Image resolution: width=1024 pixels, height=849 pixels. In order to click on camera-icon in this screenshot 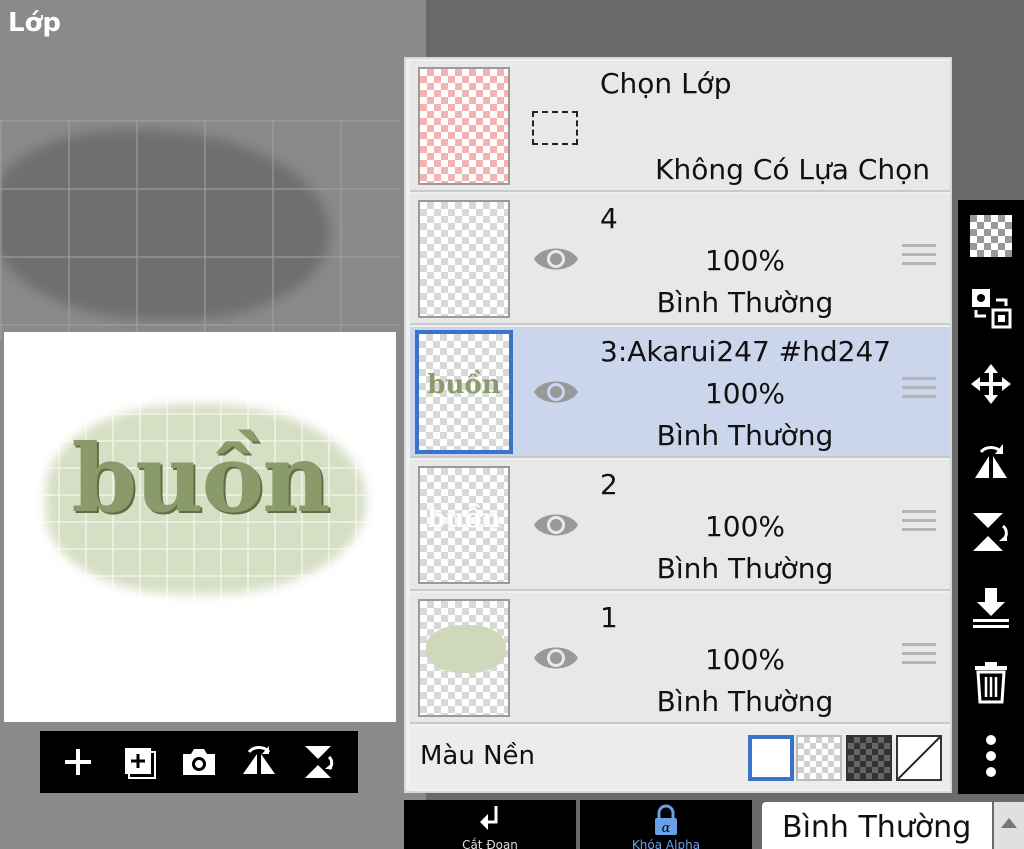, I will do `click(198, 762)`.